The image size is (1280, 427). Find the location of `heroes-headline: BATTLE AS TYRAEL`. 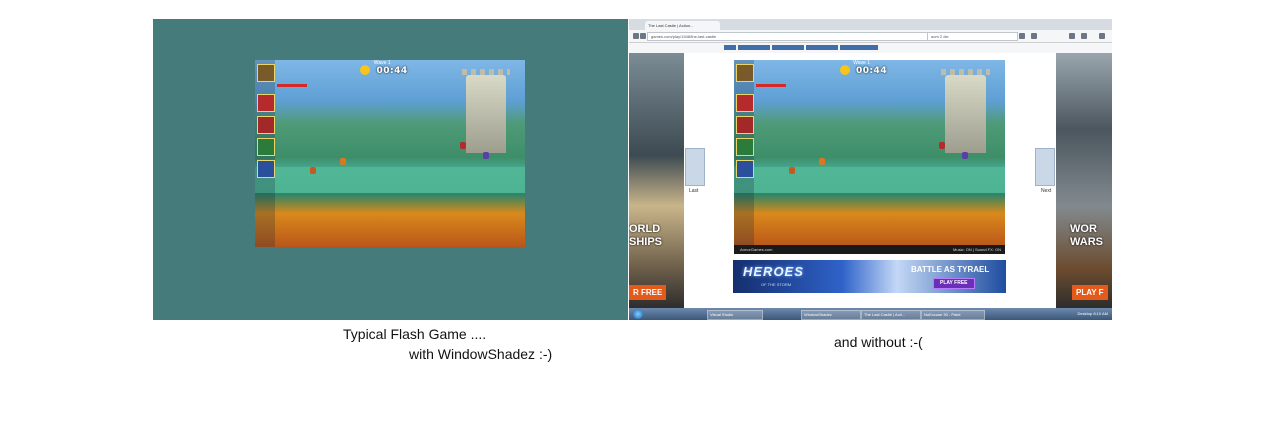

heroes-headline: BATTLE AS TYRAEL is located at coordinates (950, 269).